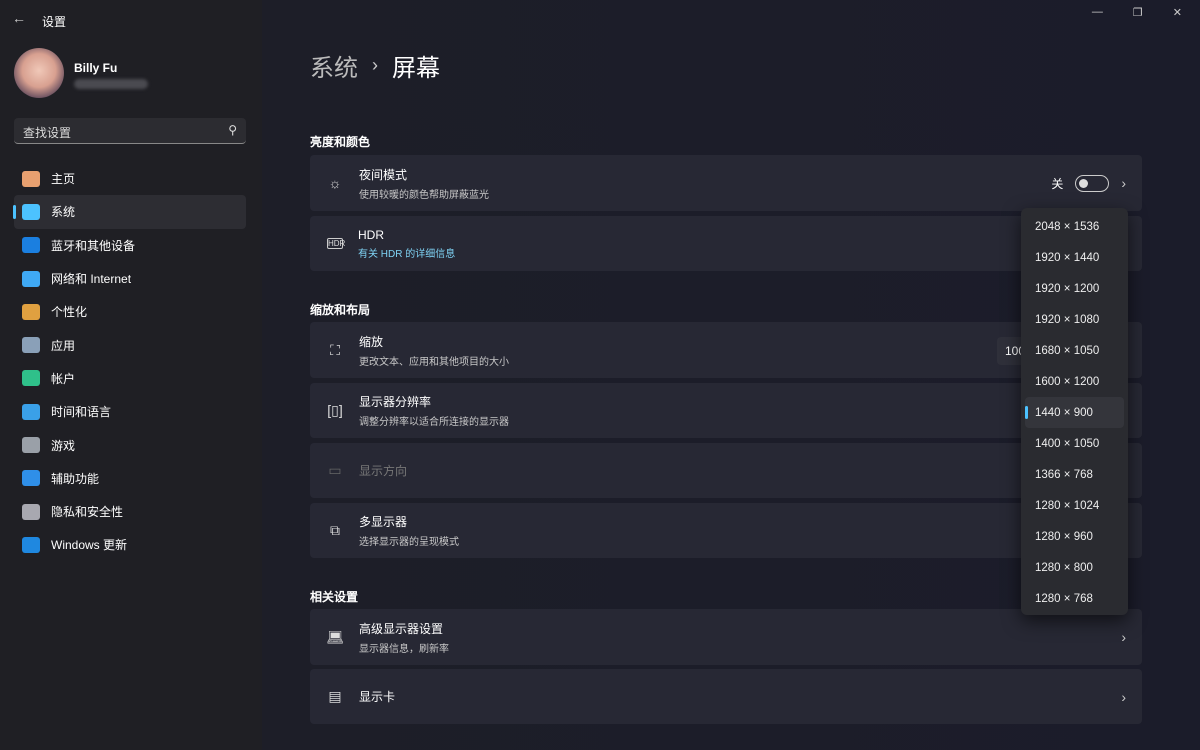 The width and height of the screenshot is (1200, 750). I want to click on resolution-option: 1920 × 1440, so click(1074, 257).